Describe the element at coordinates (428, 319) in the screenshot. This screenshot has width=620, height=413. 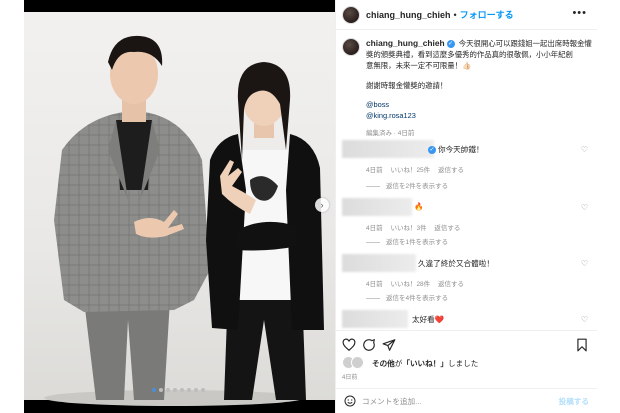
I see `comment-text: 太好看❤️` at that location.